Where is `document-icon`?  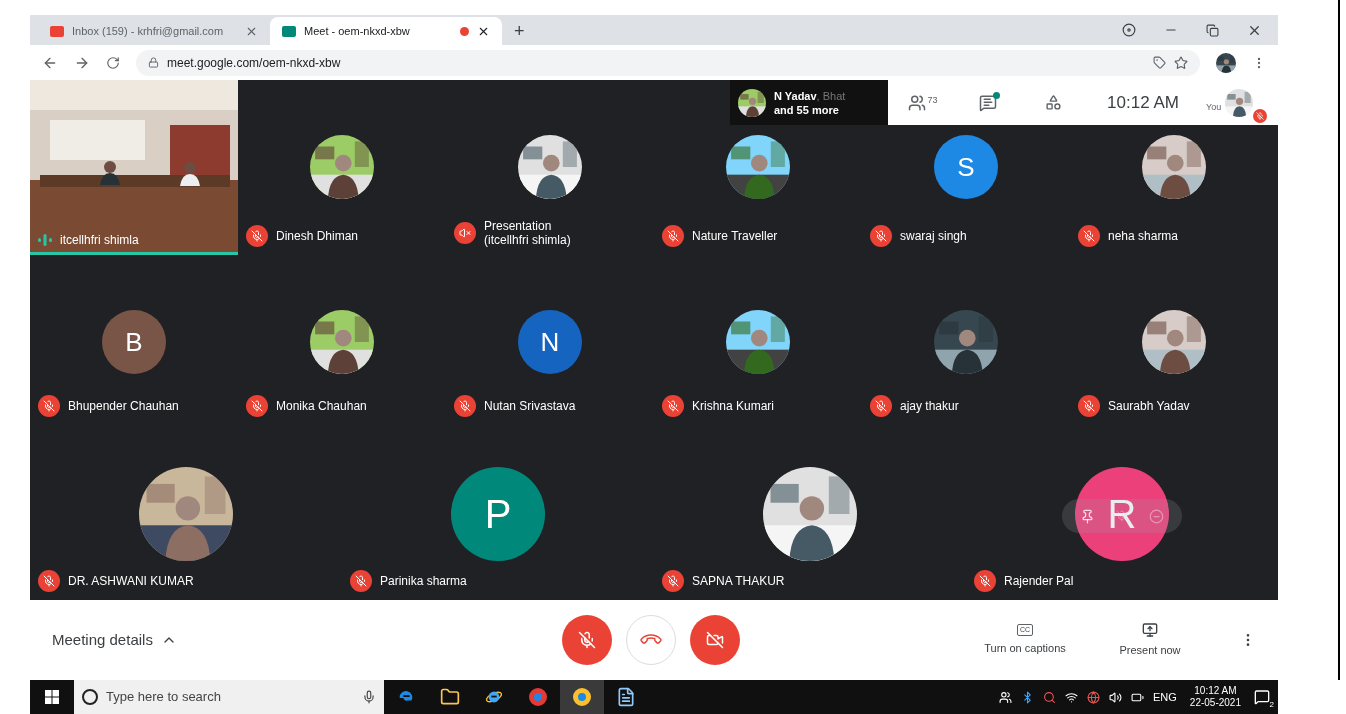 document-icon is located at coordinates (626, 697).